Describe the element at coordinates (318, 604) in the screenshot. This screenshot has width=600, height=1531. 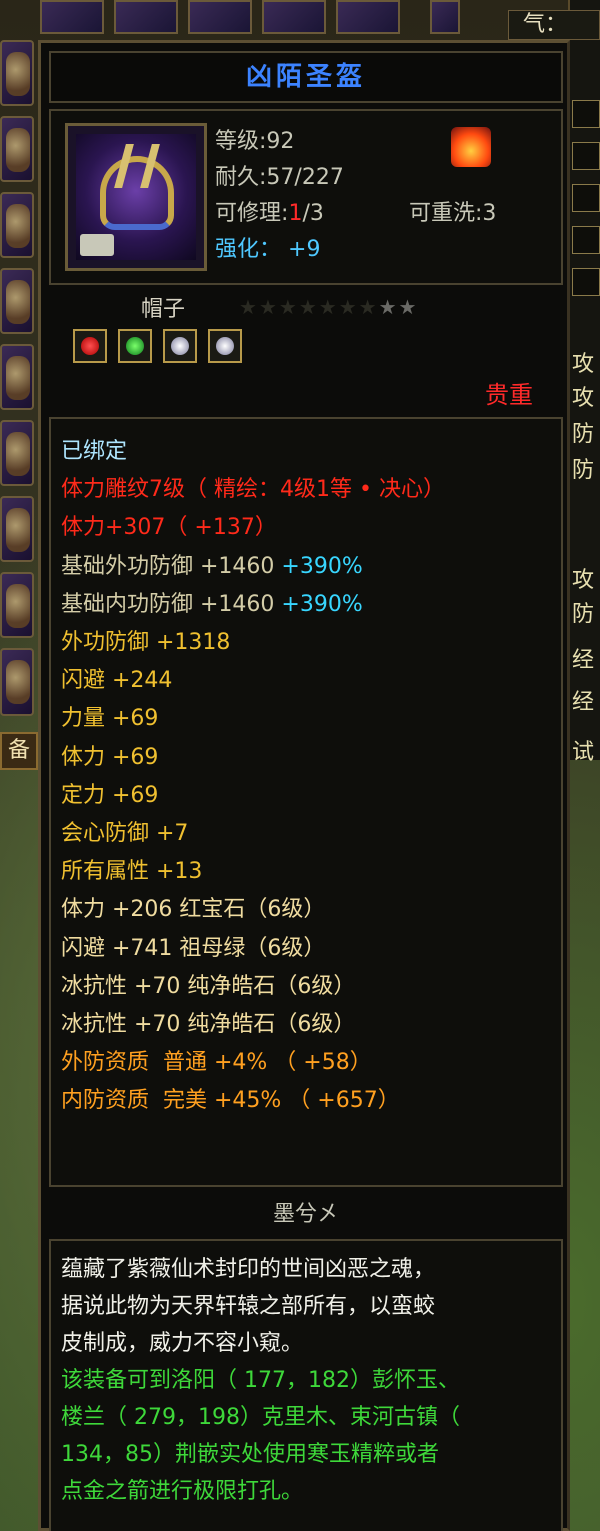
I see `attribute-bonus: +390%` at that location.